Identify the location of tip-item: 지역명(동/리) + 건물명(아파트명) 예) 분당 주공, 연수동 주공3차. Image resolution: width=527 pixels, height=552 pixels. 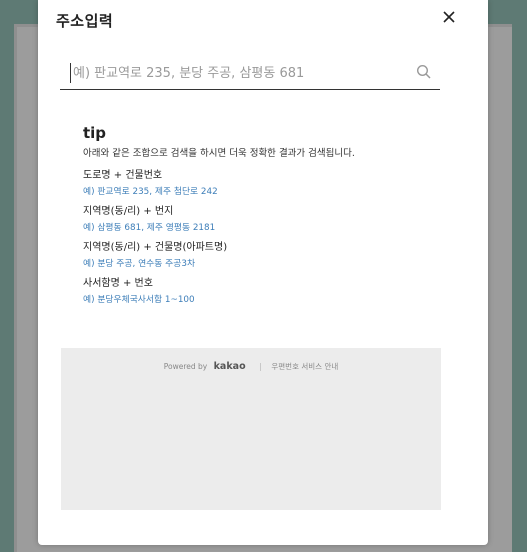
(263, 256).